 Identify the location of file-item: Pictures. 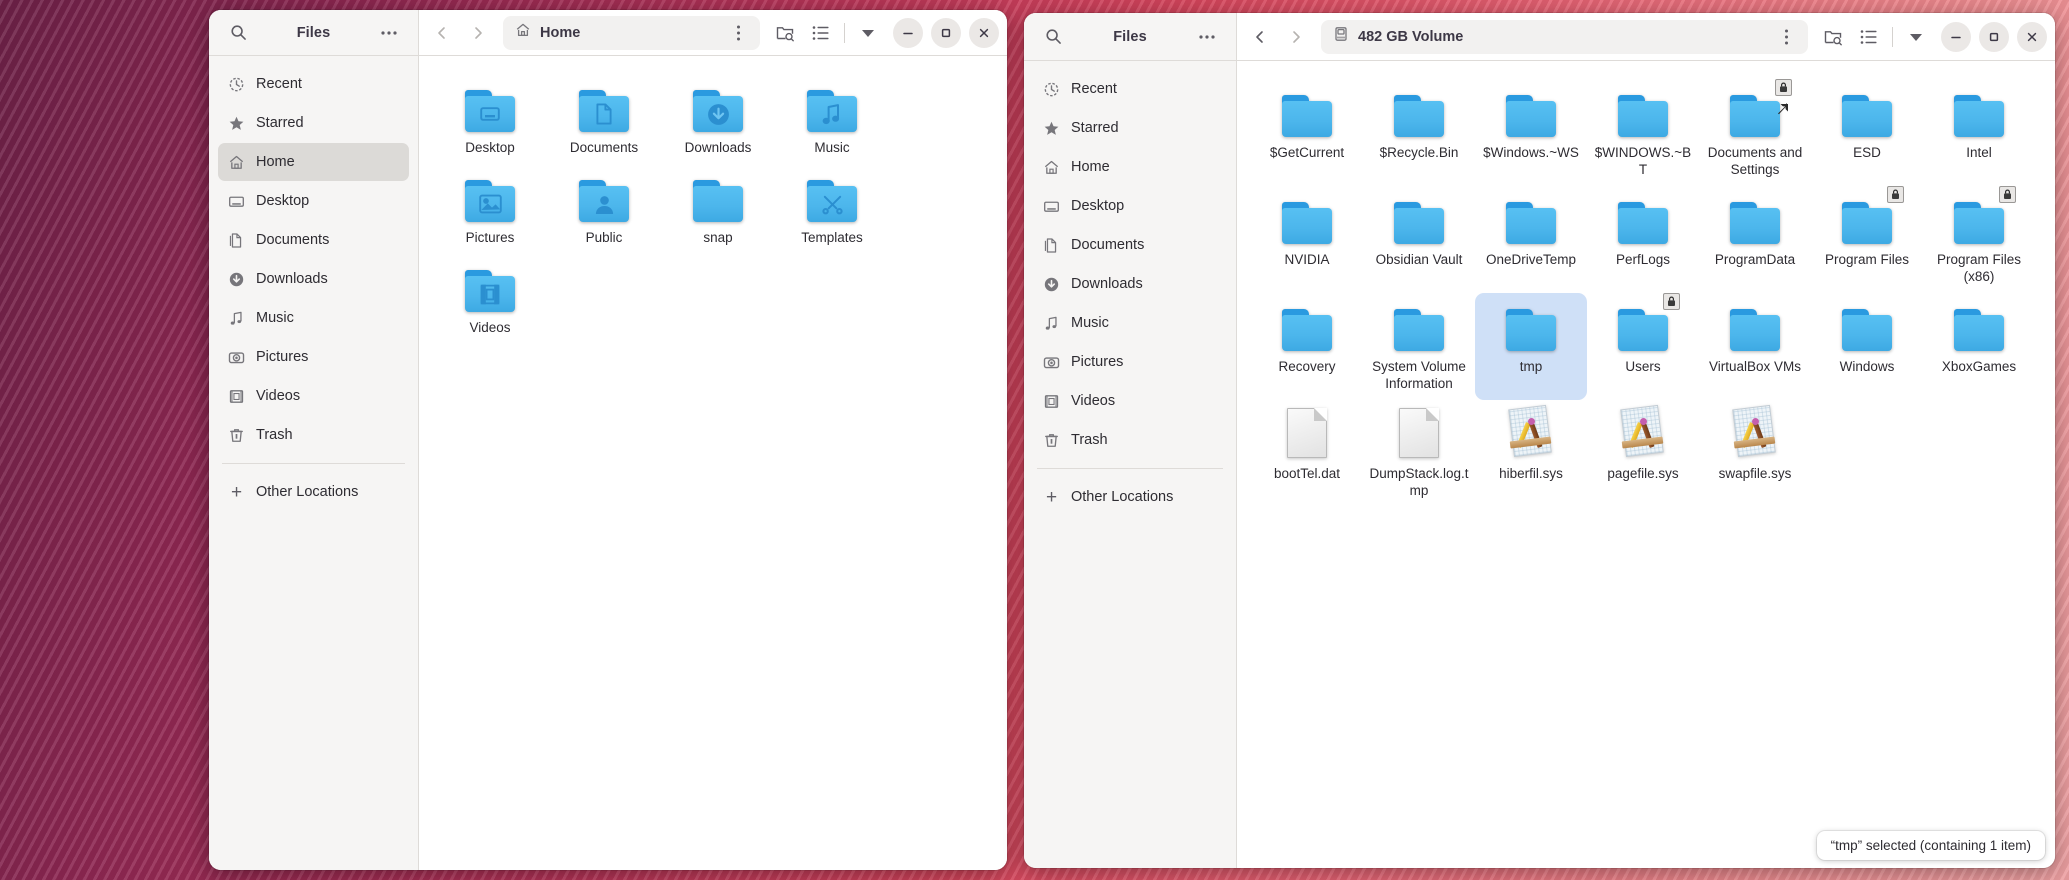
(490, 209).